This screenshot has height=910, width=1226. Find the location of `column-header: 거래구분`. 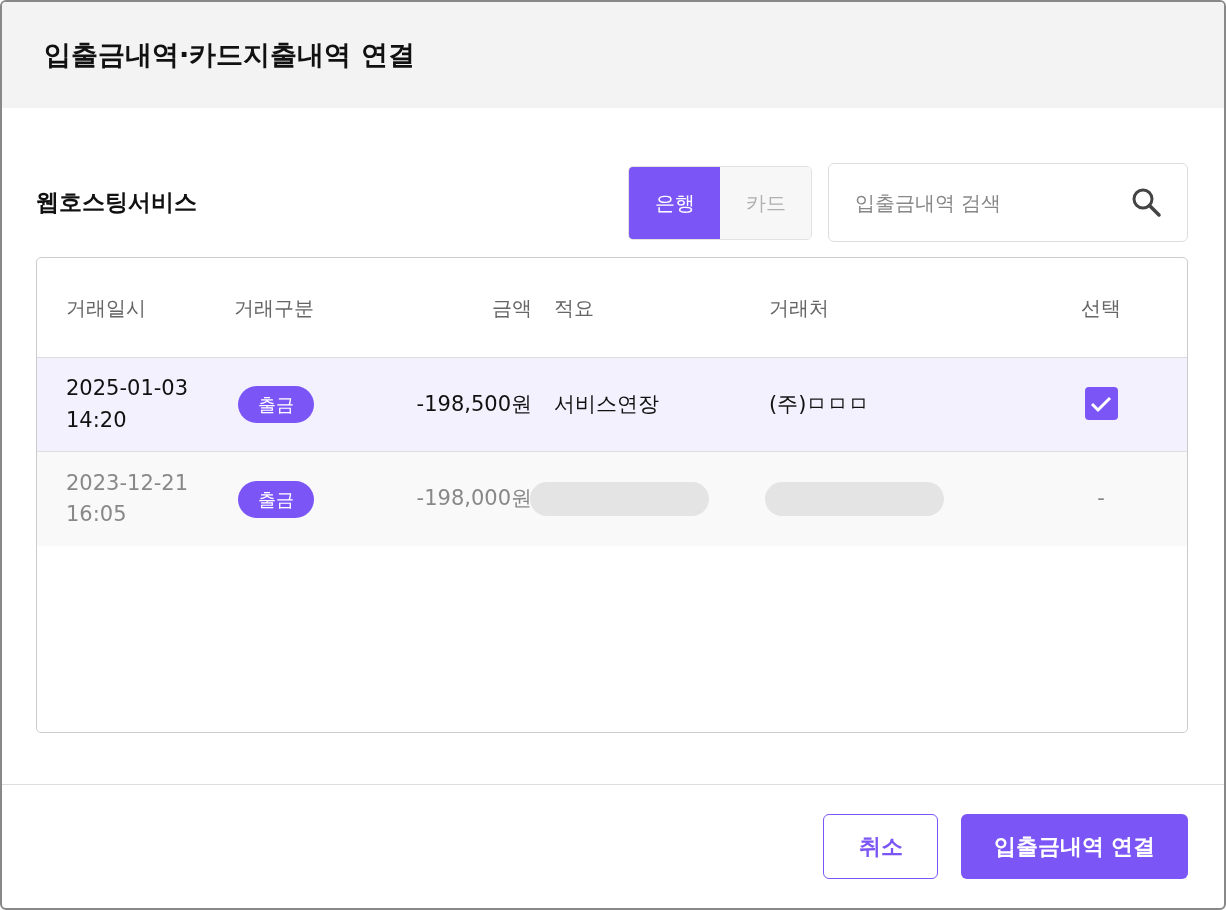

column-header: 거래구분 is located at coordinates (274, 308).